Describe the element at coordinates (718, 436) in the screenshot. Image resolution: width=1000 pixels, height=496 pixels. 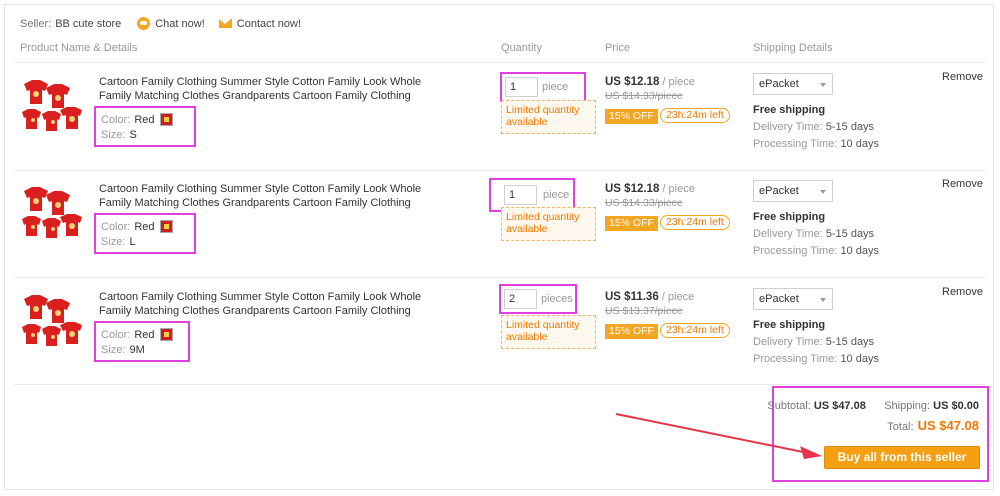
I see `annotation-arrow` at that location.